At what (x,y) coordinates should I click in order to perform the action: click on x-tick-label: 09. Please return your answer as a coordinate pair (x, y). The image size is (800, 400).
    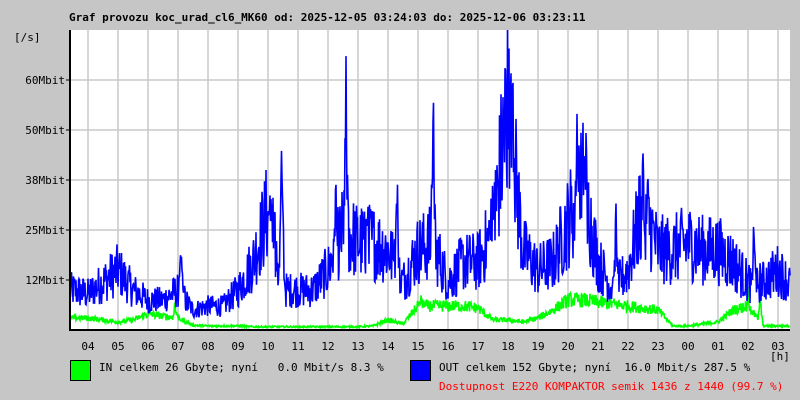
    Looking at the image, I should click on (237, 346).